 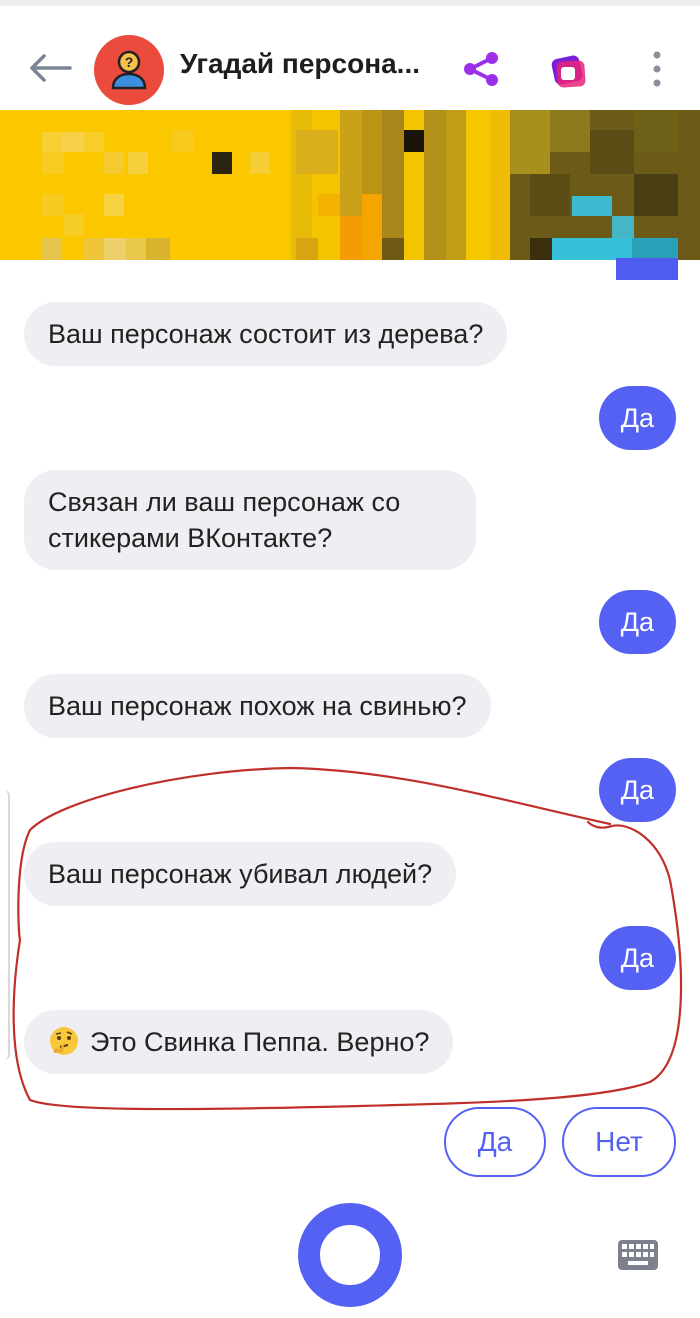 I want to click on skills-icon, so click(x=568, y=71).